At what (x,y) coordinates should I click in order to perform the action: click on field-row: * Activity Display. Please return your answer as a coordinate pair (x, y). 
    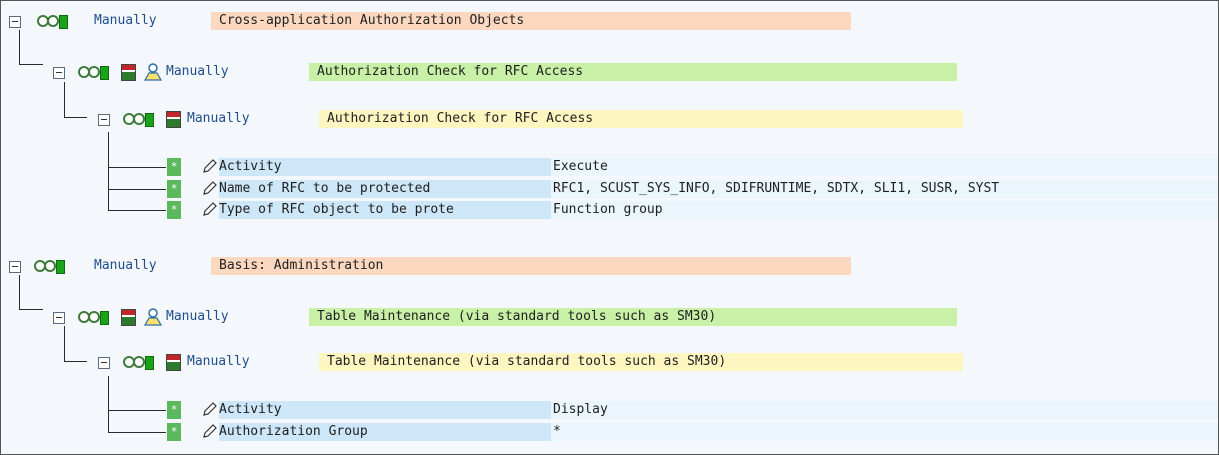
    Looking at the image, I should click on (692, 410).